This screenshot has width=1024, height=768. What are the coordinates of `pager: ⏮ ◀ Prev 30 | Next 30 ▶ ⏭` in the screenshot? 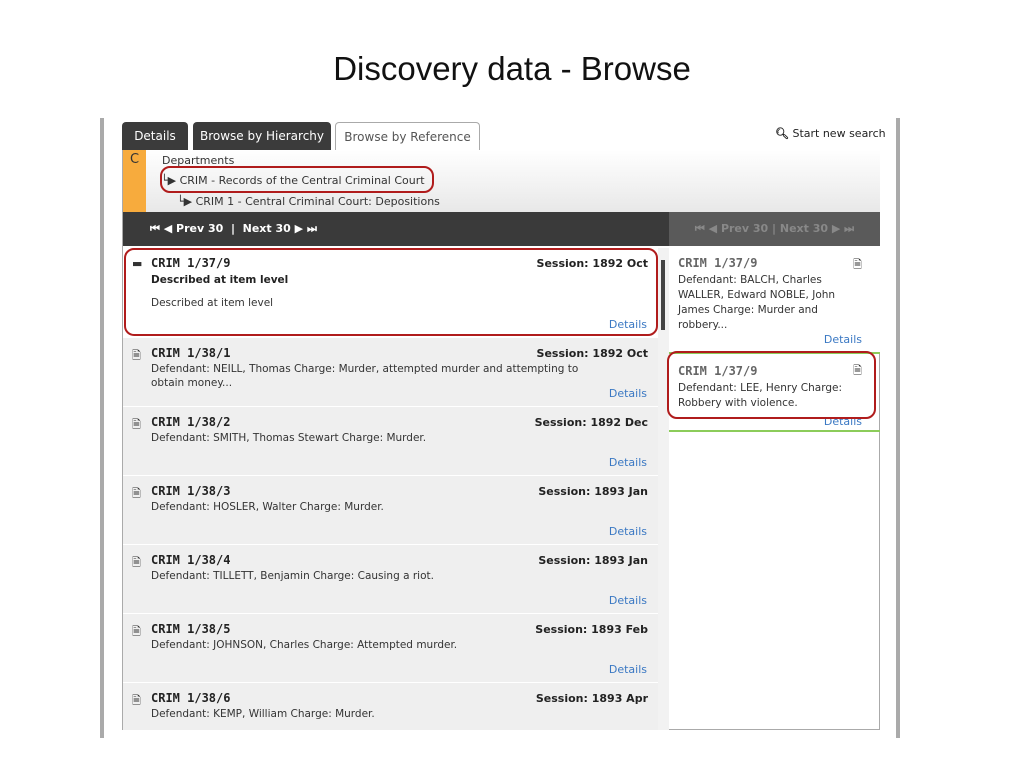 It's located at (396, 229).